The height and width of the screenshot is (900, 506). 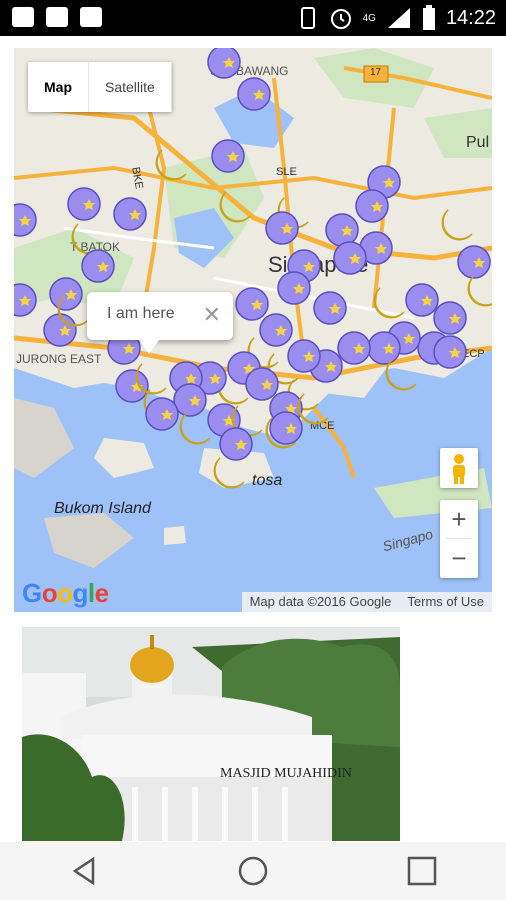 I want to click on briefcase-icon, so click(x=91, y=17).